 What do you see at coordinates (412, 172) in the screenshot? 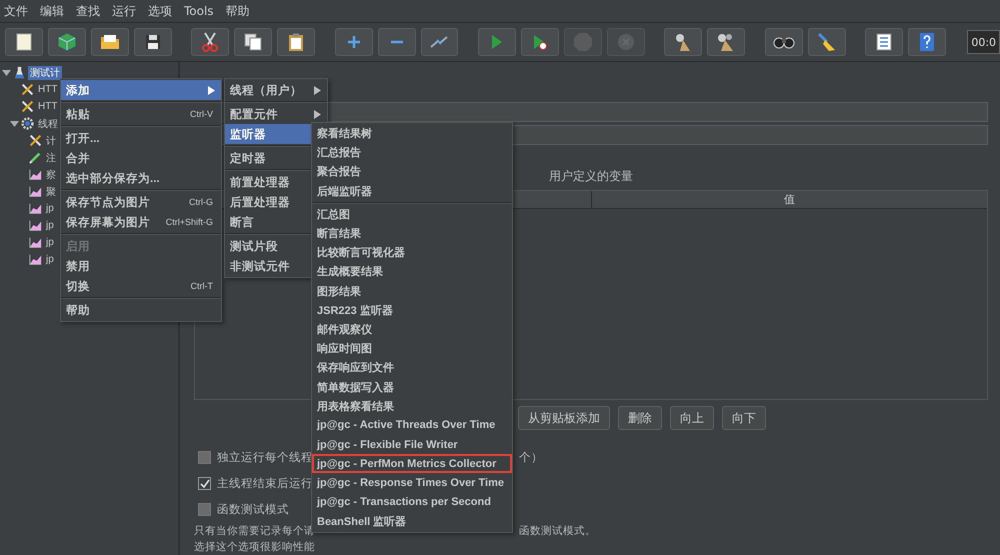
I see `menu-item: 聚合报告` at bounding box center [412, 172].